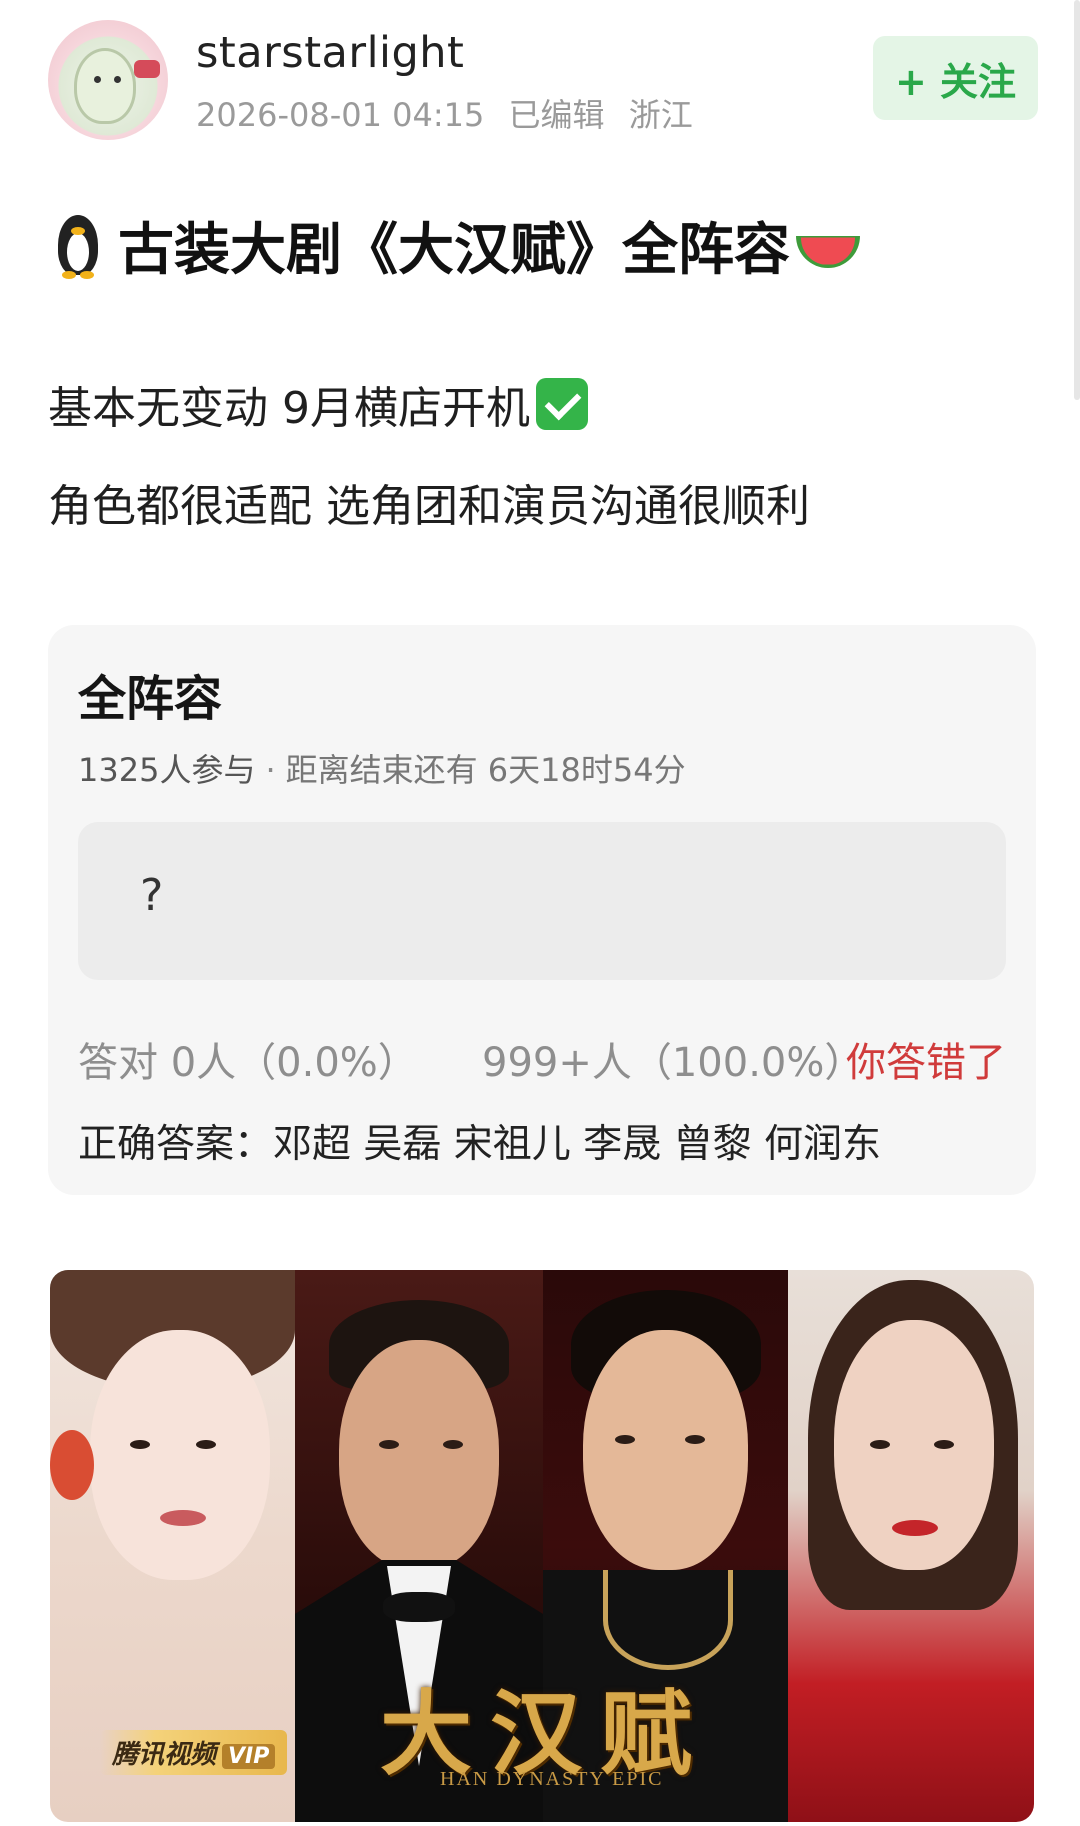 This screenshot has height=1826, width=1080. Describe the element at coordinates (147, 69) in the screenshot. I see `avatar-bow` at that location.